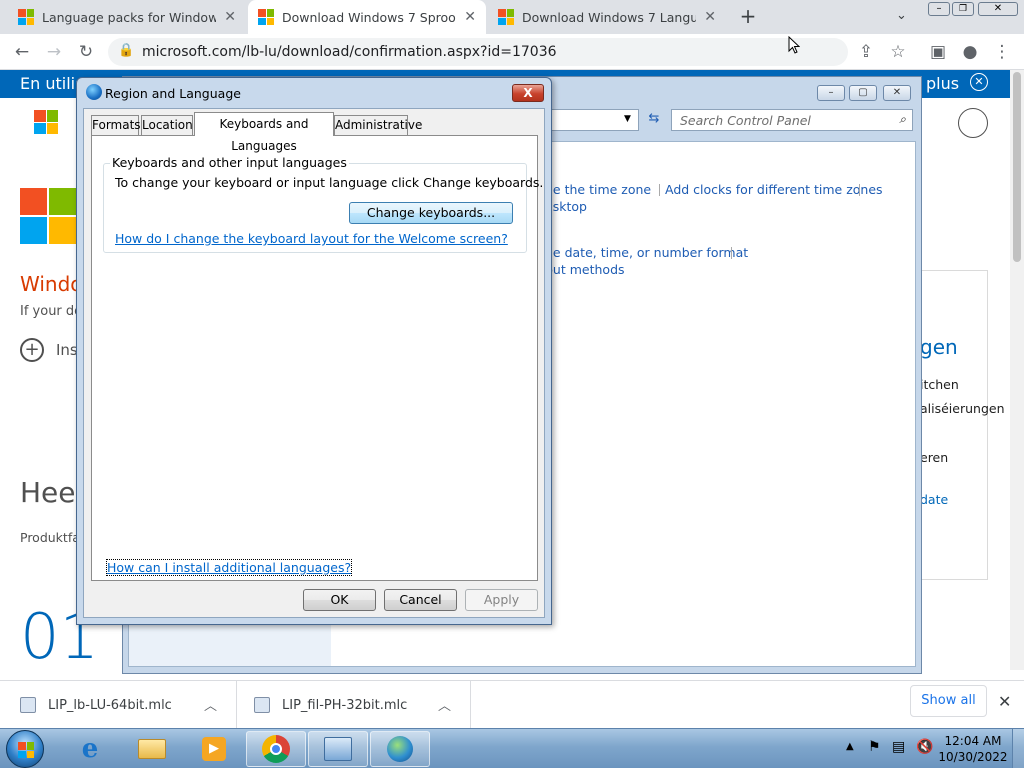  What do you see at coordinates (591, 120) in the screenshot?
I see `cp-address-bar: ▼` at bounding box center [591, 120].